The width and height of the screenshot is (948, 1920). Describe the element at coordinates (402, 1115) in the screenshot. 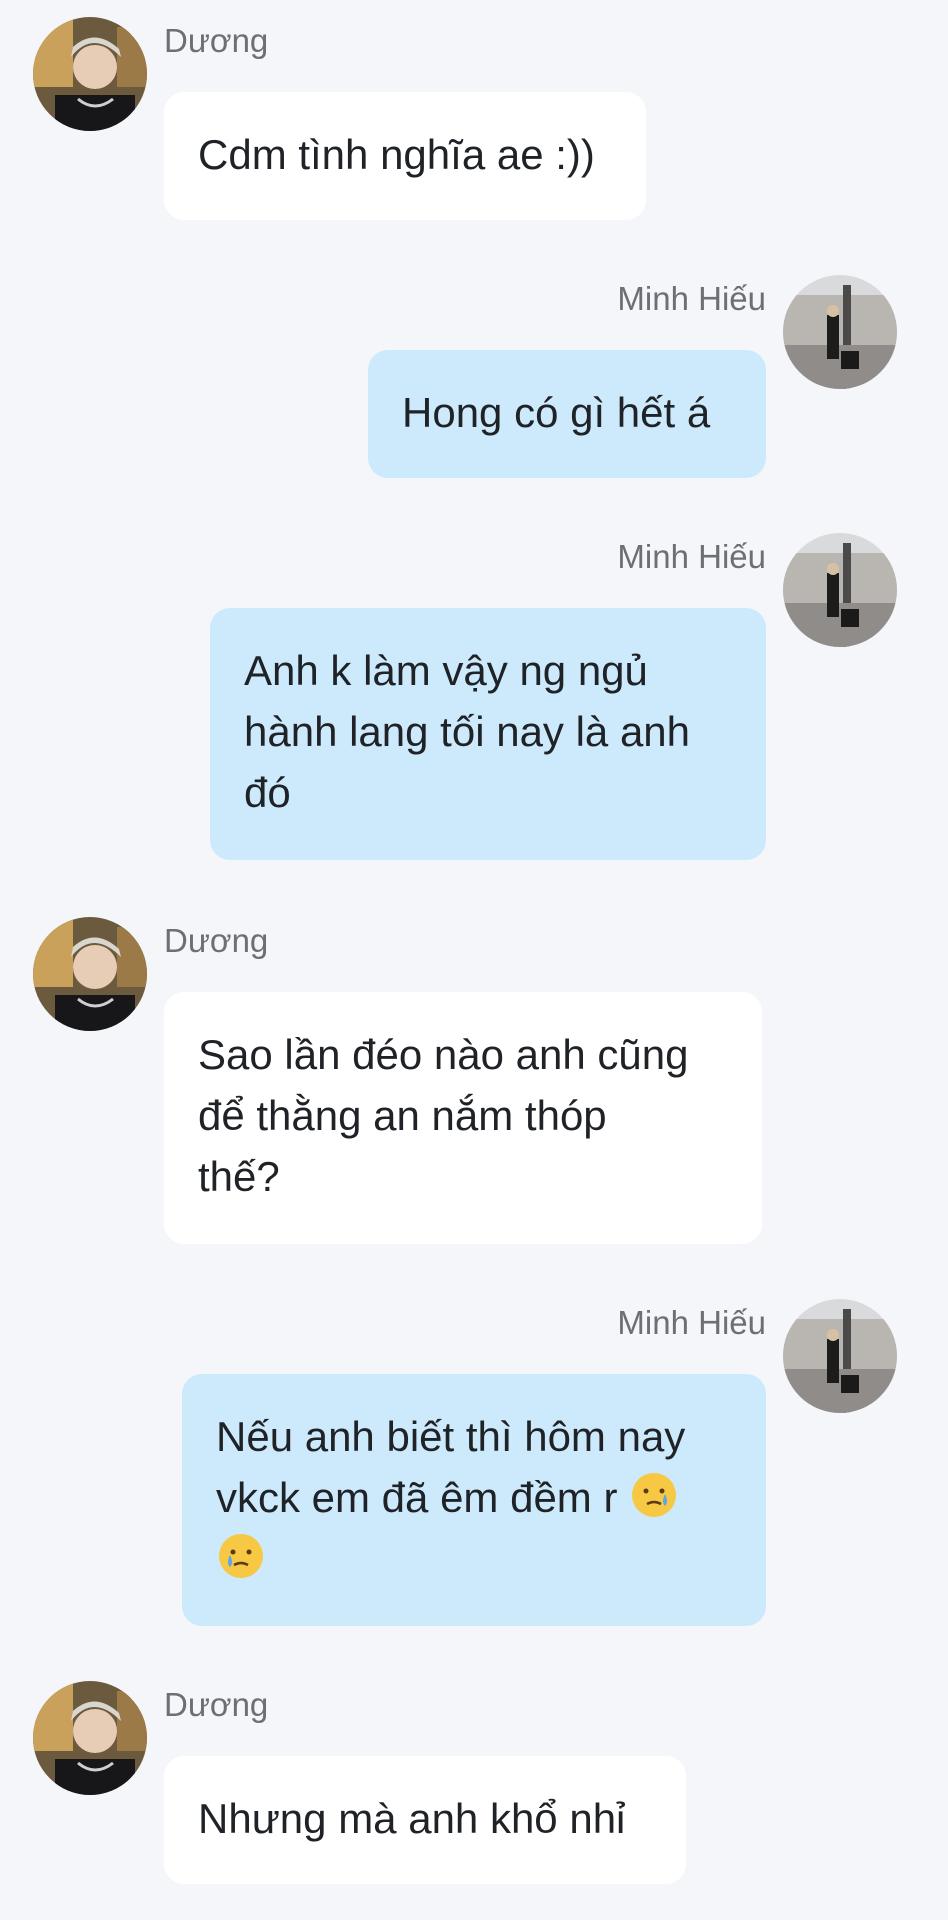

I see `message-line: để thằng an nắm thóp` at that location.